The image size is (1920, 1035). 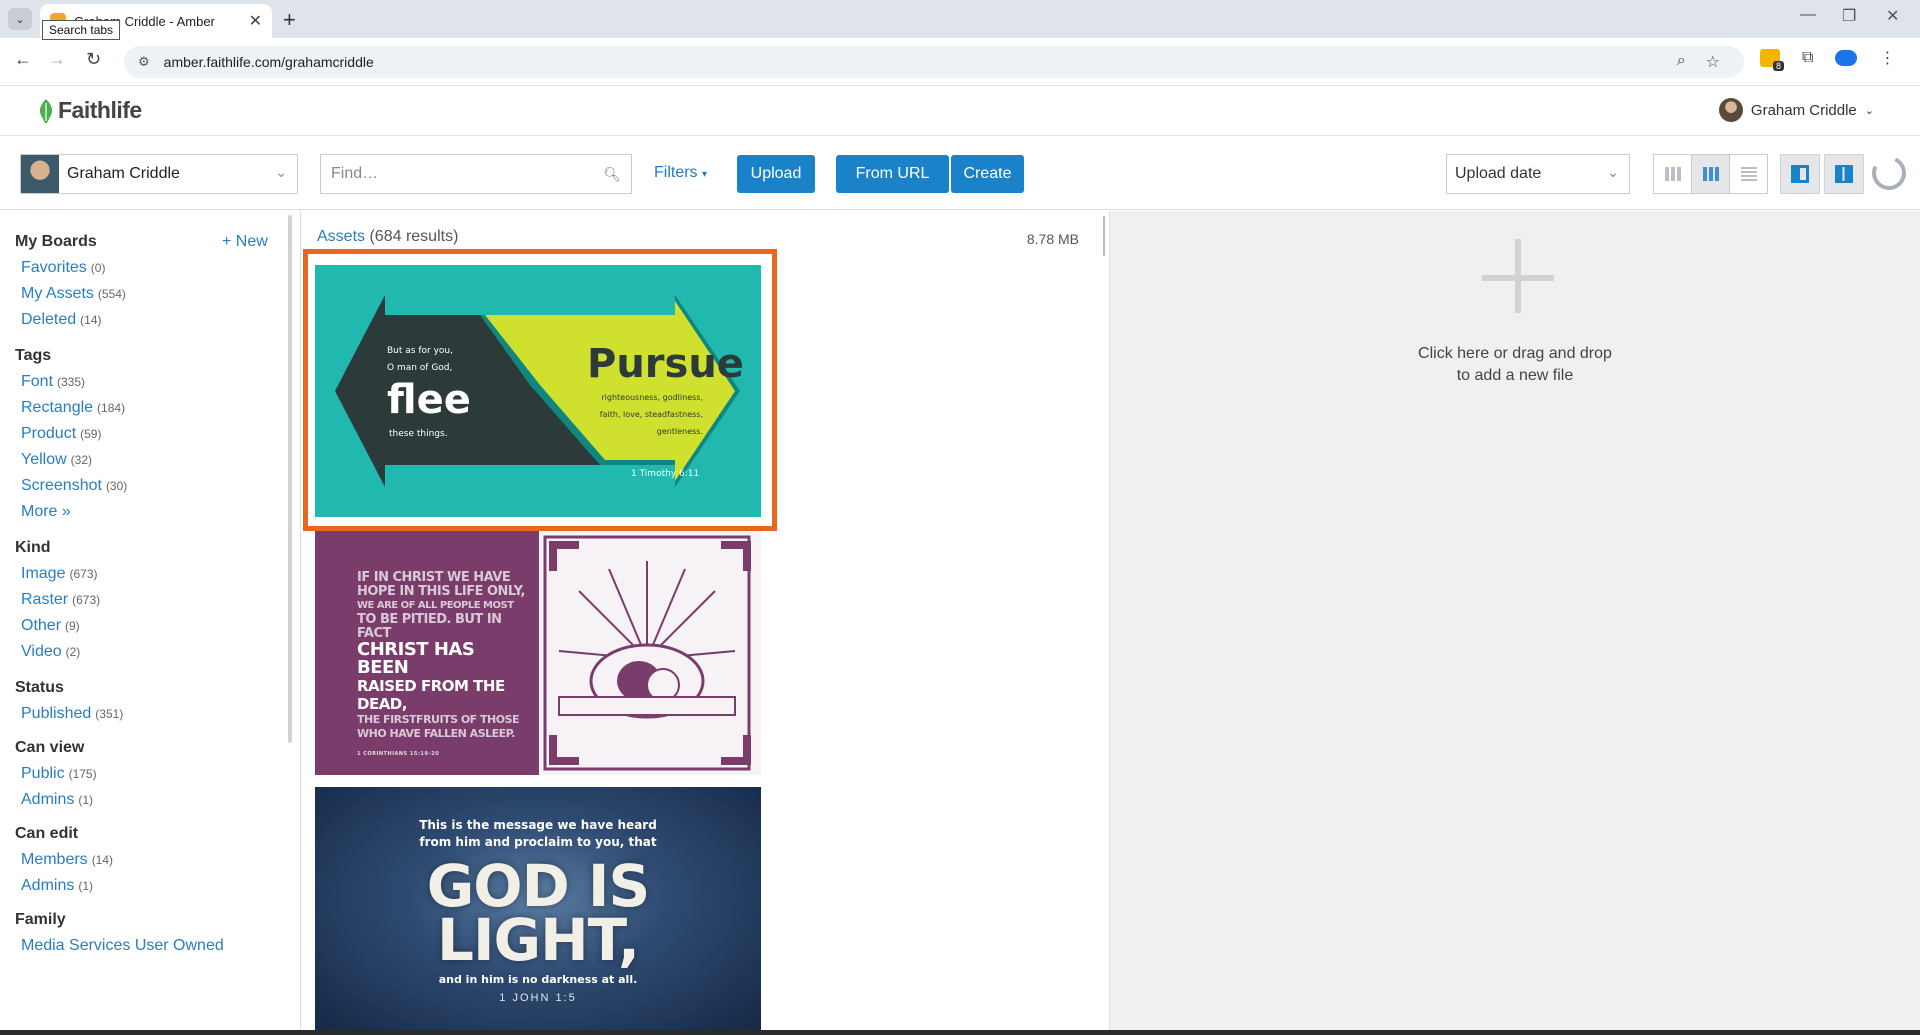 What do you see at coordinates (54, 859) in the screenshot?
I see `sidebar-item-label: Members` at bounding box center [54, 859].